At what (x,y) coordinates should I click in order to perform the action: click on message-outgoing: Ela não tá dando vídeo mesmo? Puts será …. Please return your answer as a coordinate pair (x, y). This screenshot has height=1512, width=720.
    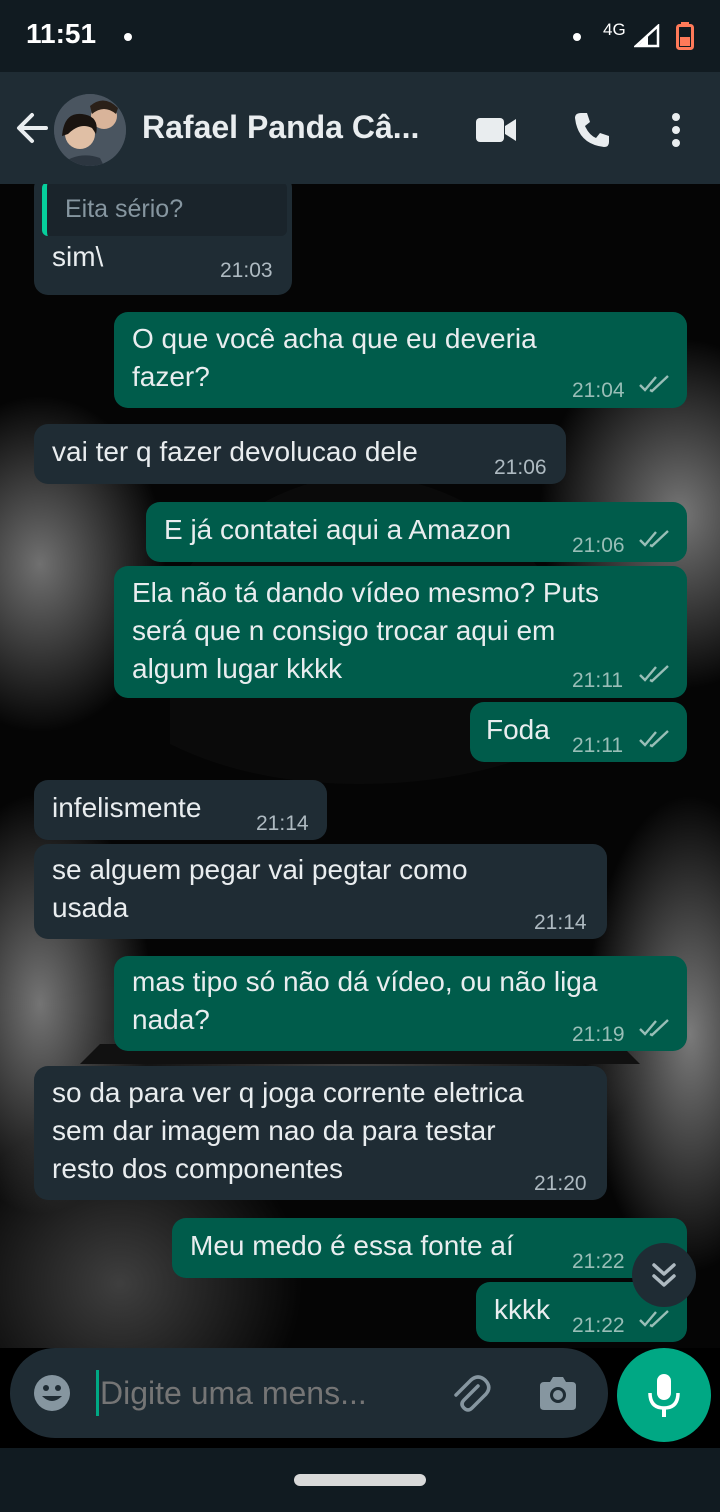
    Looking at the image, I should click on (400, 632).